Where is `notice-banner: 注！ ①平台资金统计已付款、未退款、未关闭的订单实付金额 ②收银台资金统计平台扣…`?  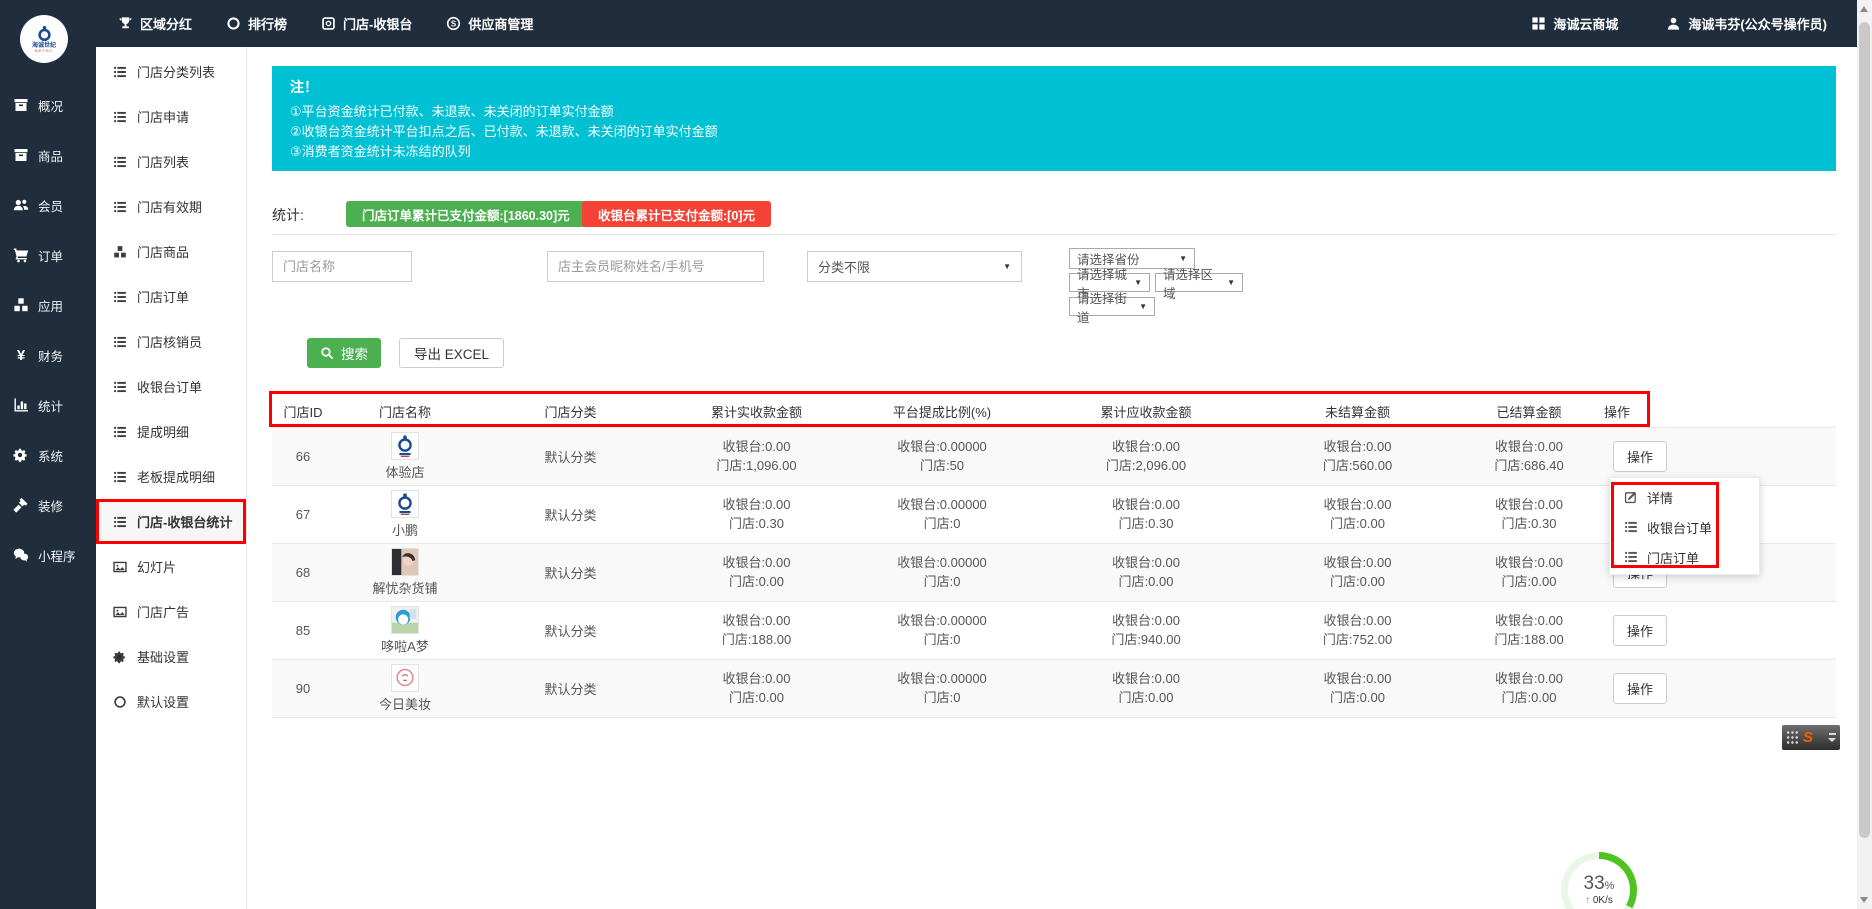
notice-banner: 注！ ①平台资金统计已付款、未退款、未关闭的订单实付金额 ②收银台资金统计平台扣… is located at coordinates (1054, 118).